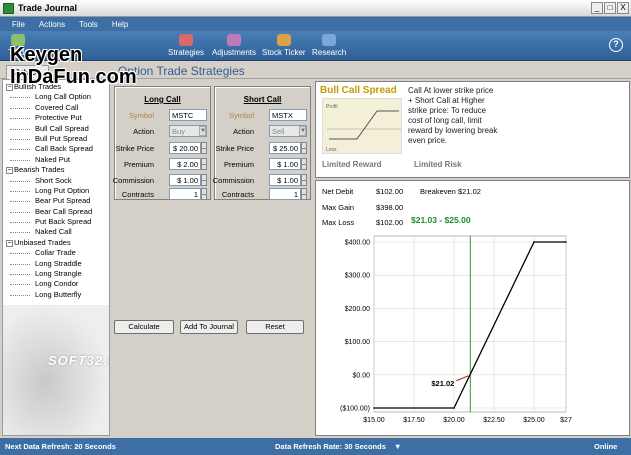 The image size is (631, 455). Describe the element at coordinates (57, 170) in the screenshot. I see `tree-category: − Bearish Trades` at that location.